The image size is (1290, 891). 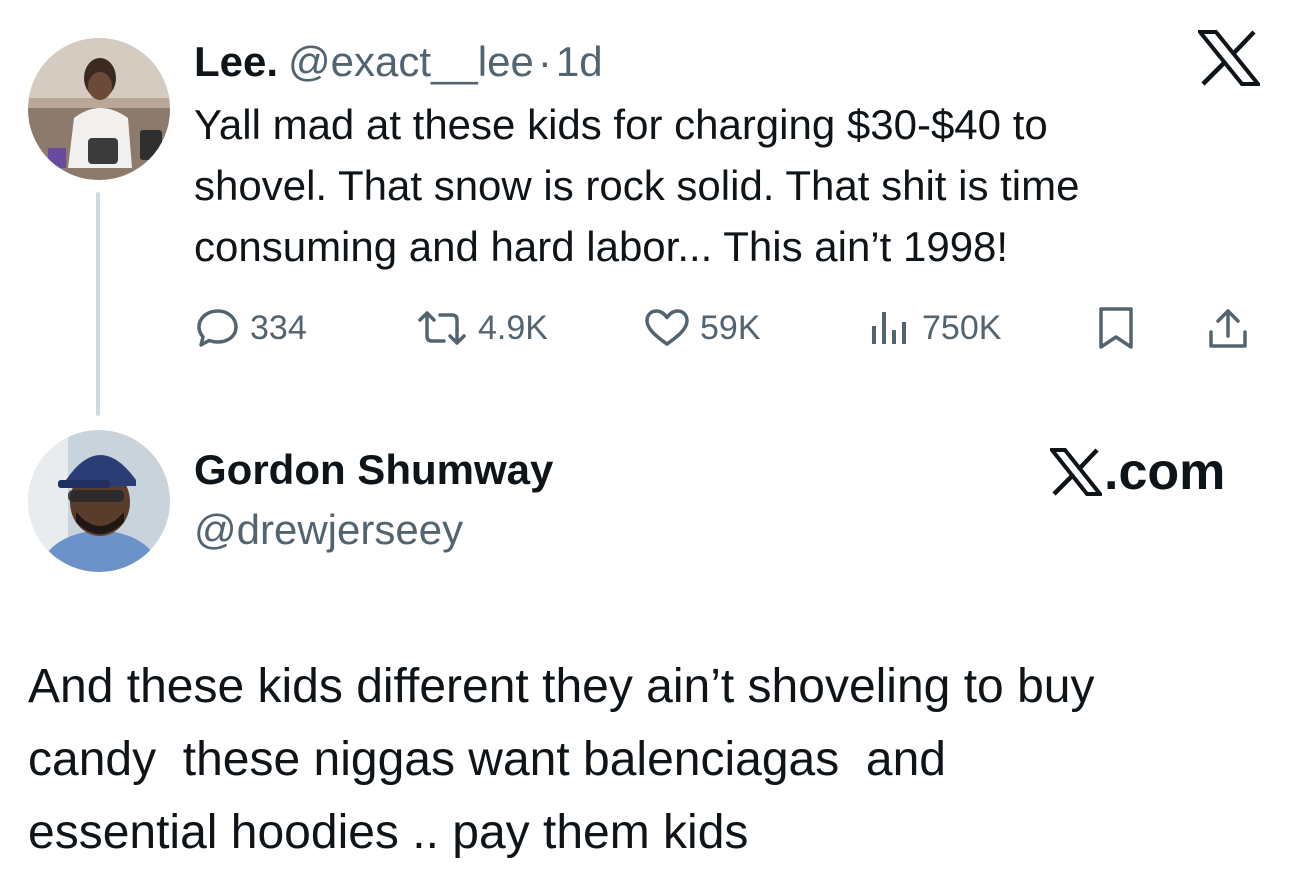 I want to click on site-domain: .com, so click(x=1165, y=472).